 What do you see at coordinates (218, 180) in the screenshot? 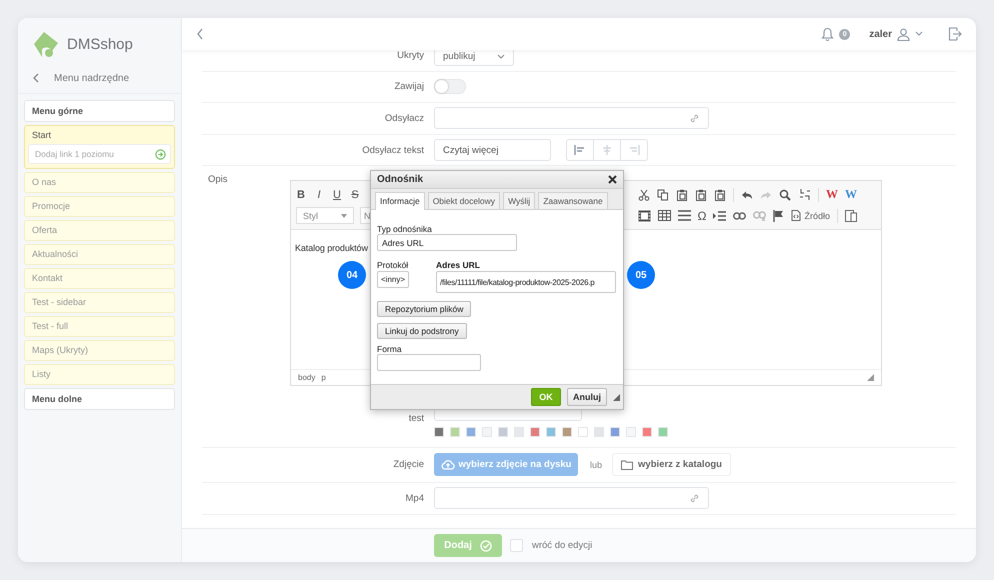
I see `field-label: Opis` at bounding box center [218, 180].